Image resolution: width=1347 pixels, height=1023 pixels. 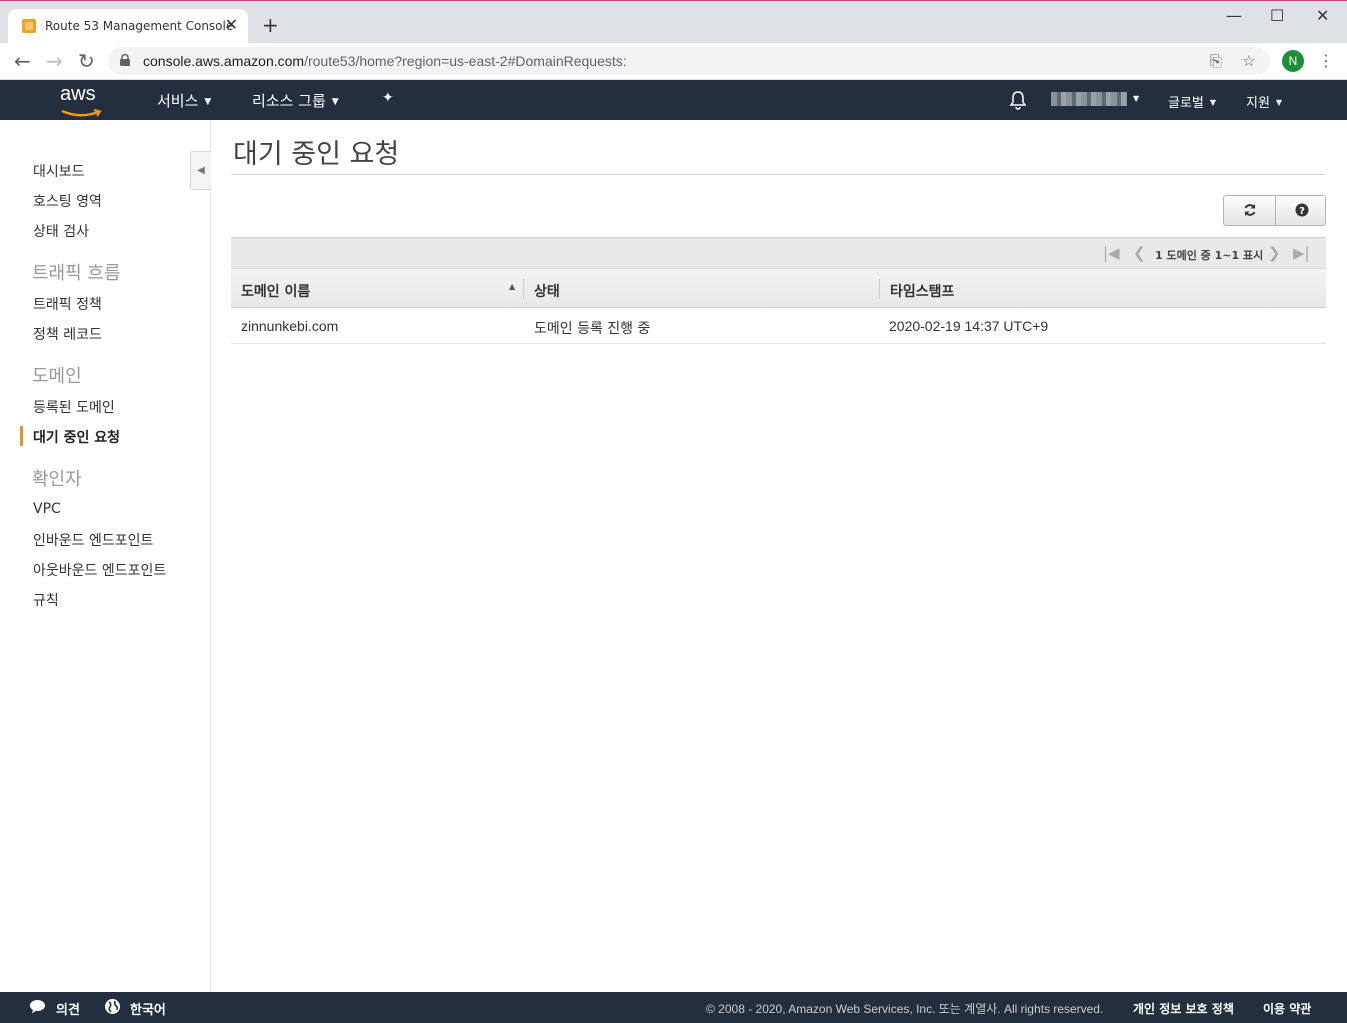 What do you see at coordinates (99, 570) in the screenshot?
I see `sidebar-item-outbound-endpoints: 아웃바운드 엔드포인트` at bounding box center [99, 570].